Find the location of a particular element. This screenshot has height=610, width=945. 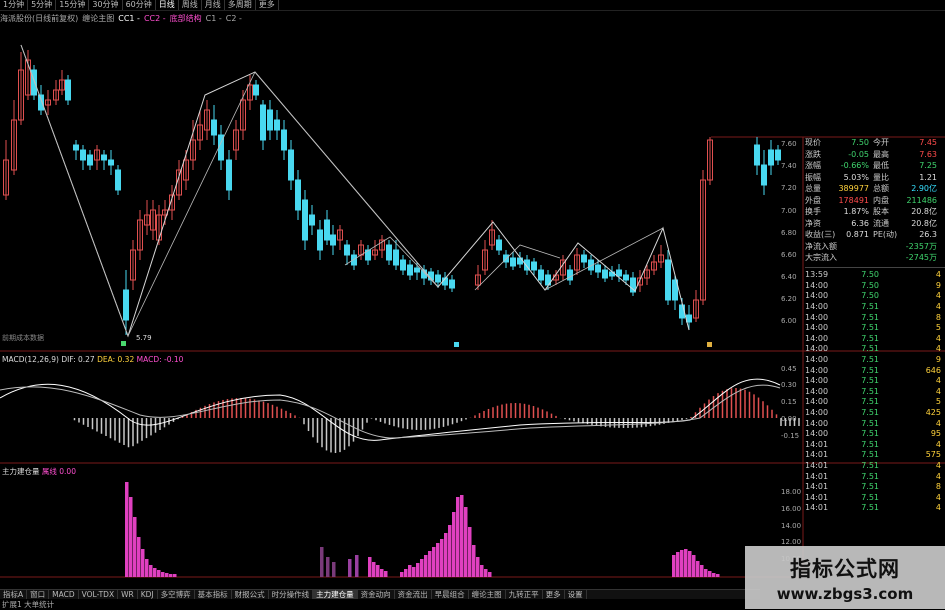

quote-cell: 26.3 is located at coordinates (928, 235).